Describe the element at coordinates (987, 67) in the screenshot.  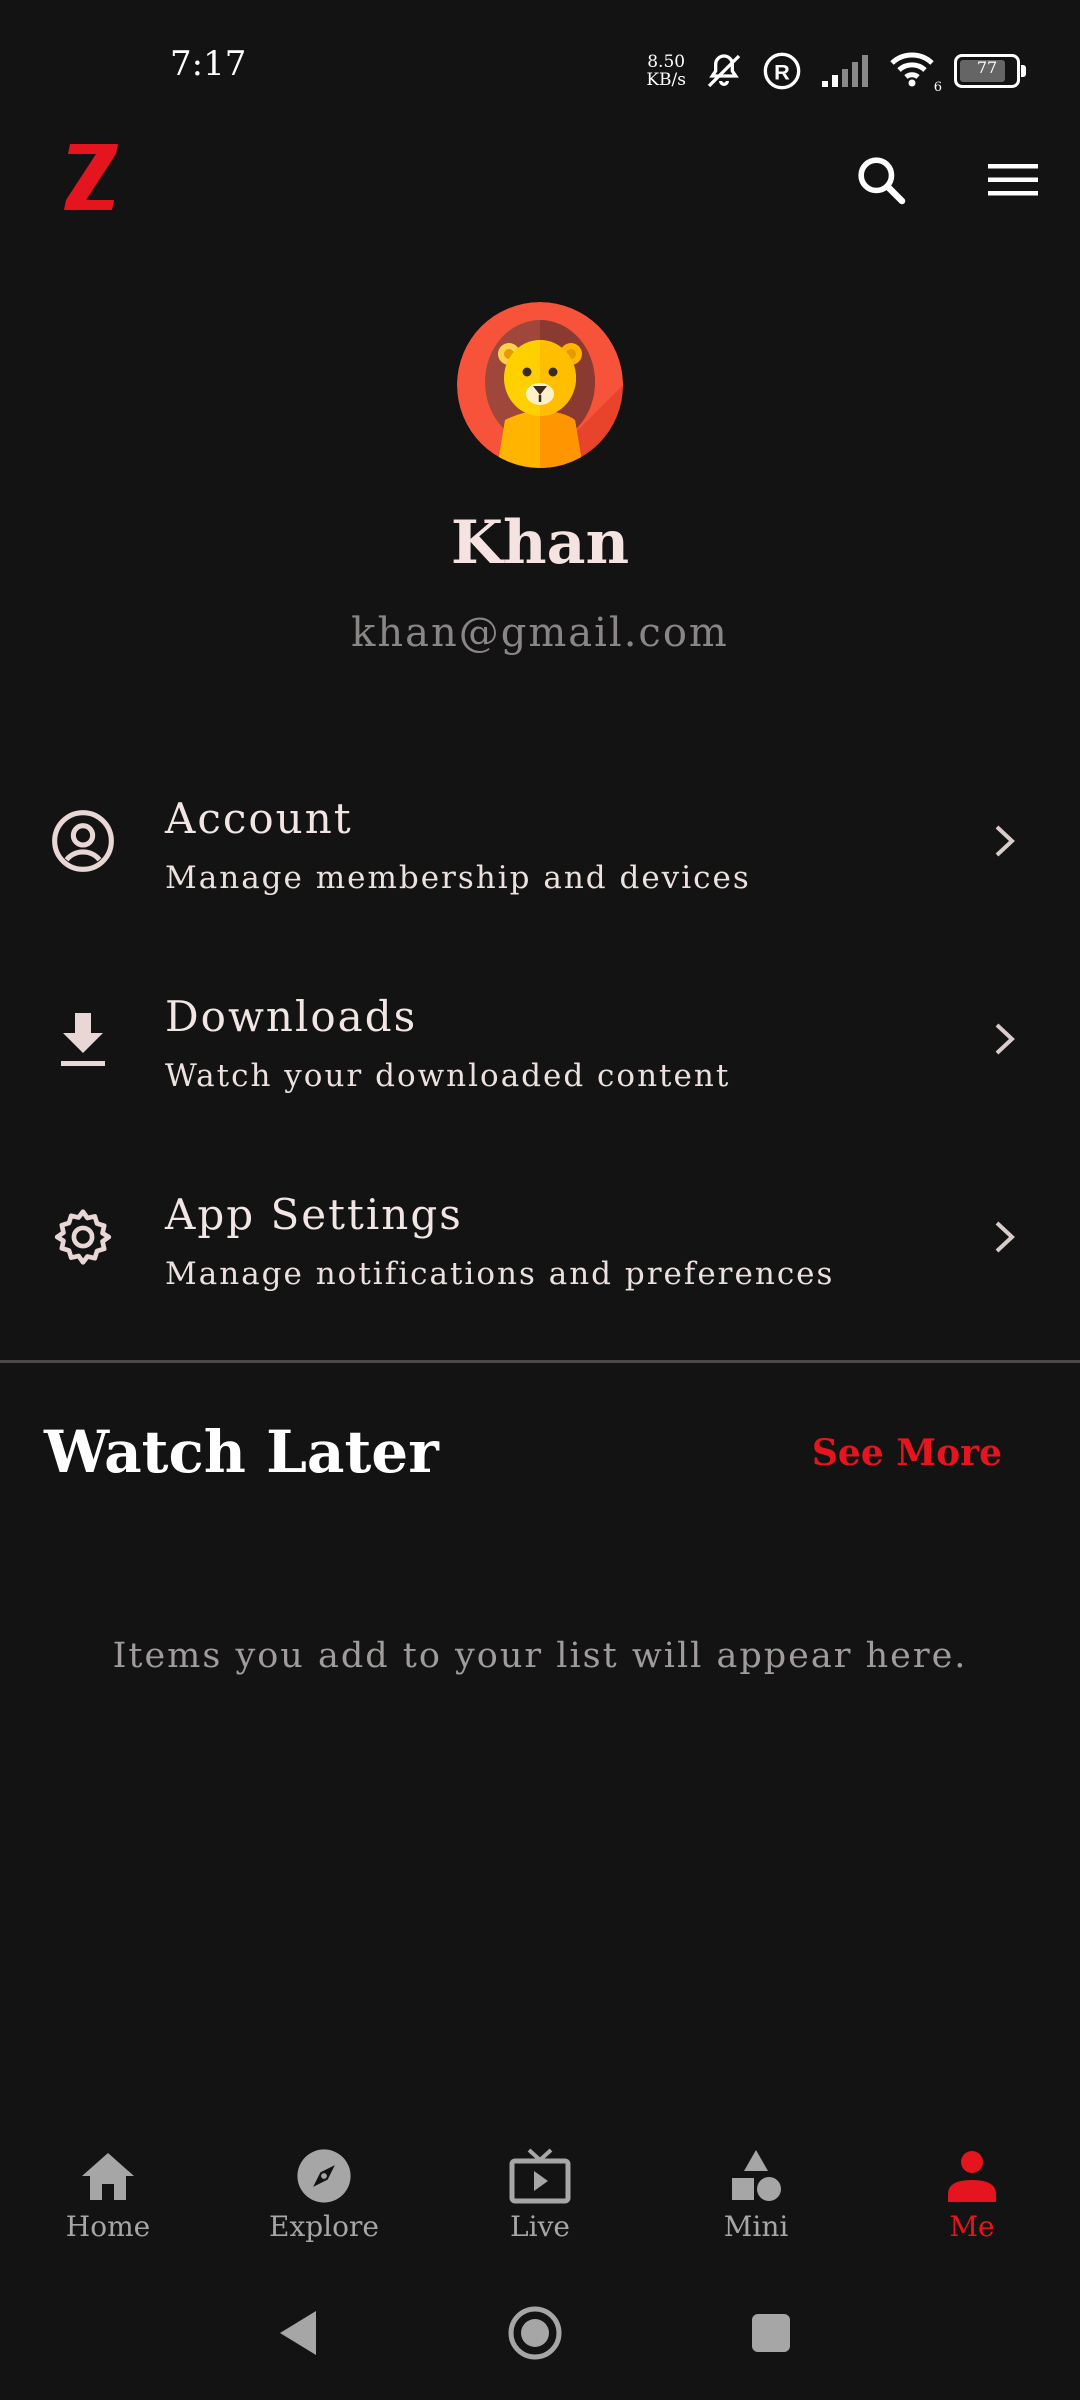
I see `battery-level: 77` at that location.